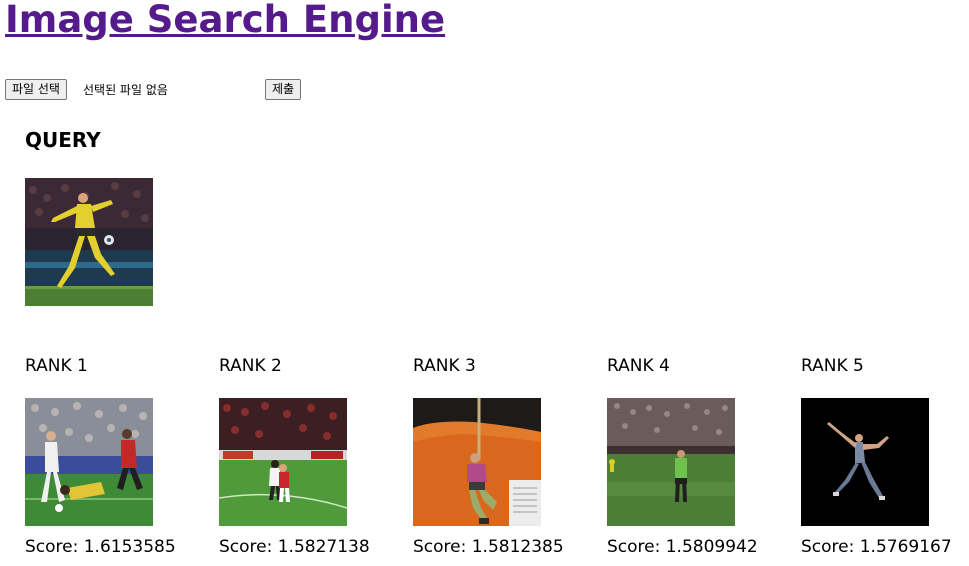 This screenshot has width=969, height=566. What do you see at coordinates (876, 547) in the screenshot?
I see `score-text: Score: 1.5769167` at bounding box center [876, 547].